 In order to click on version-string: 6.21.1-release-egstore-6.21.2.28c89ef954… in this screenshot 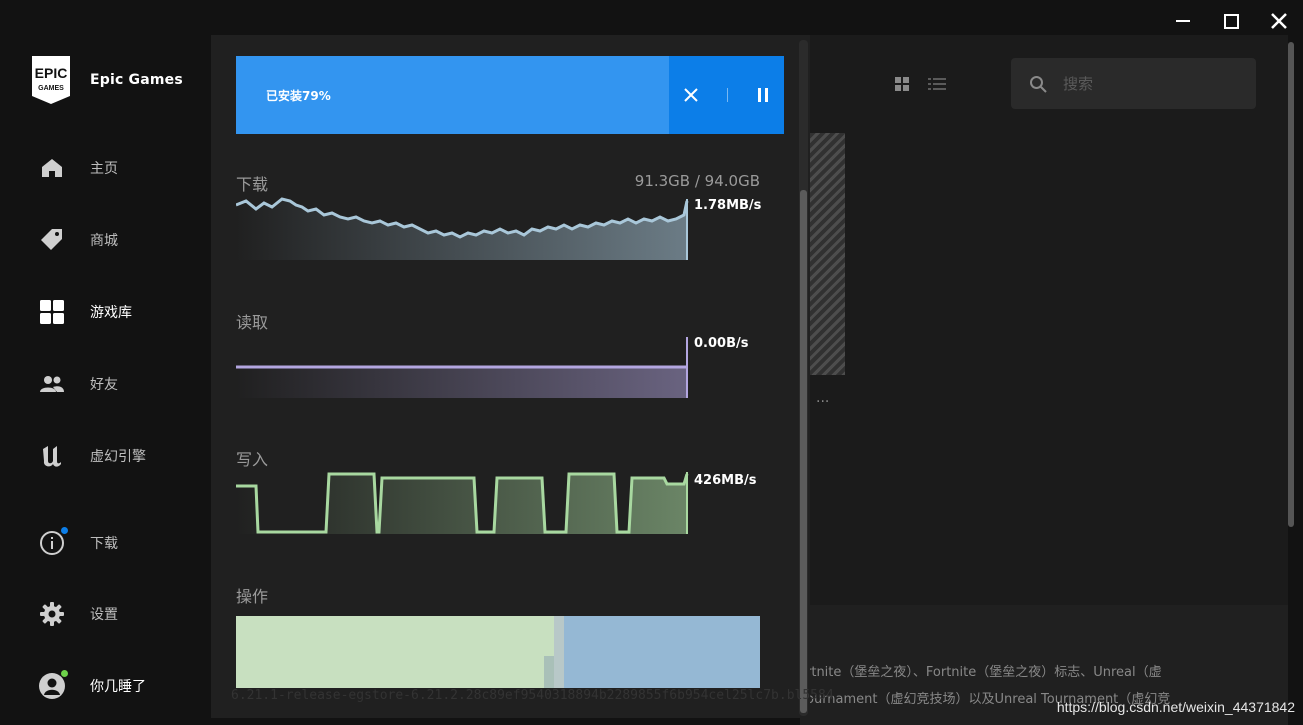, I will do `click(532, 695)`.